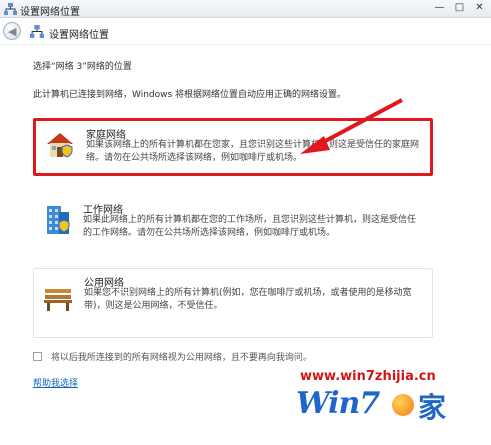 The height and width of the screenshot is (445, 491). What do you see at coordinates (58, 220) in the screenshot?
I see `office-building-icon` at bounding box center [58, 220].